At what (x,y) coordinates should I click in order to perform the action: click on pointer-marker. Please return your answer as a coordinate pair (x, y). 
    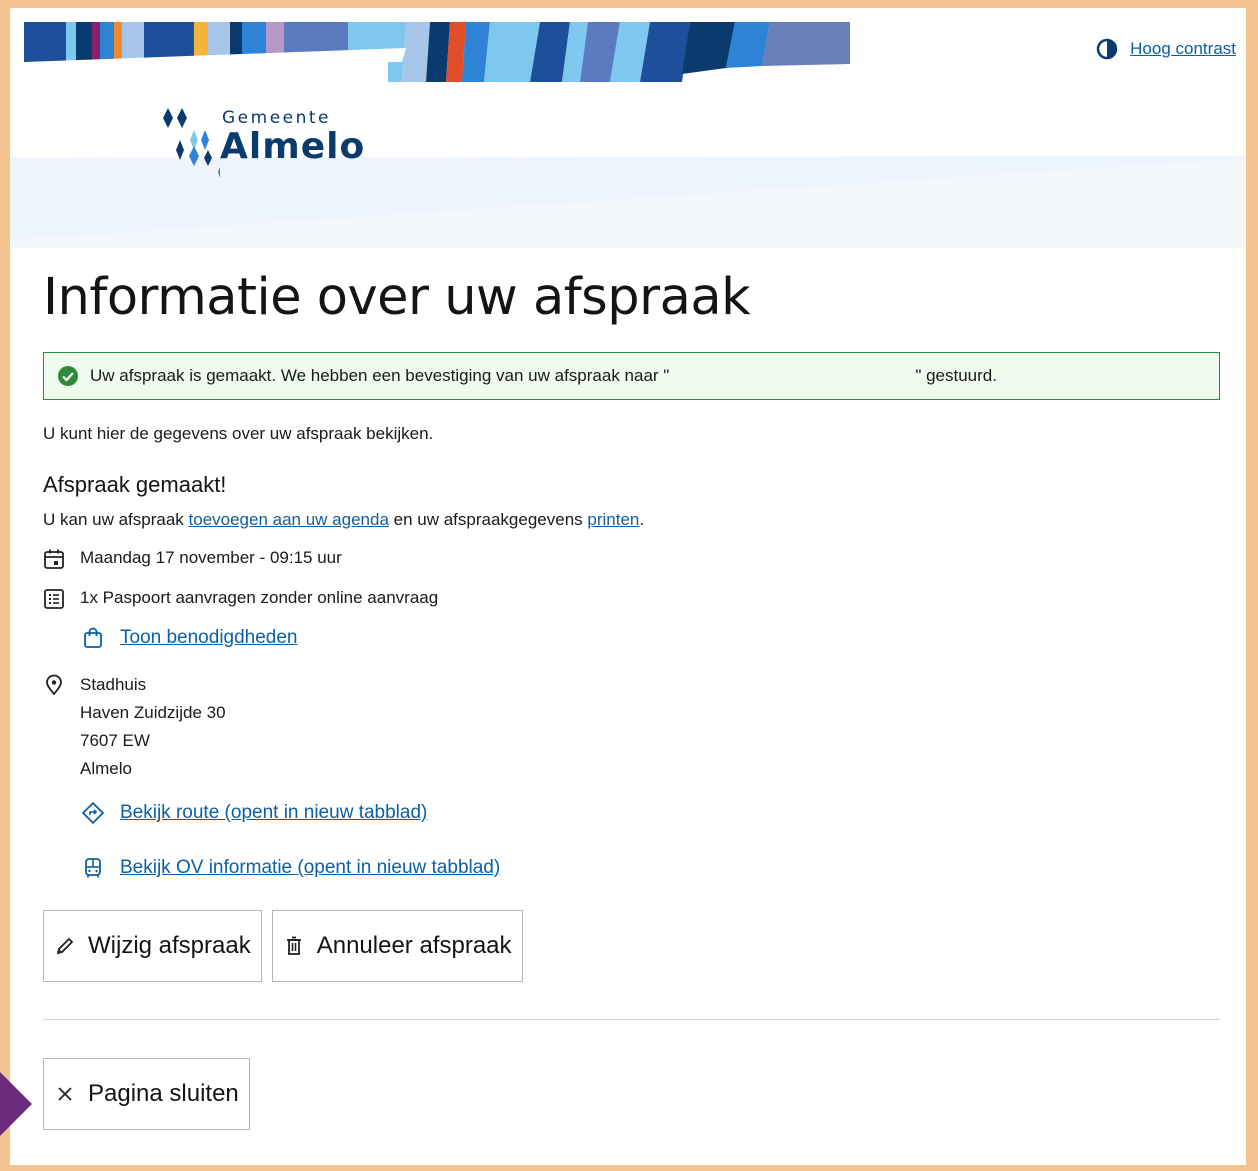
    Looking at the image, I should click on (16, 1104).